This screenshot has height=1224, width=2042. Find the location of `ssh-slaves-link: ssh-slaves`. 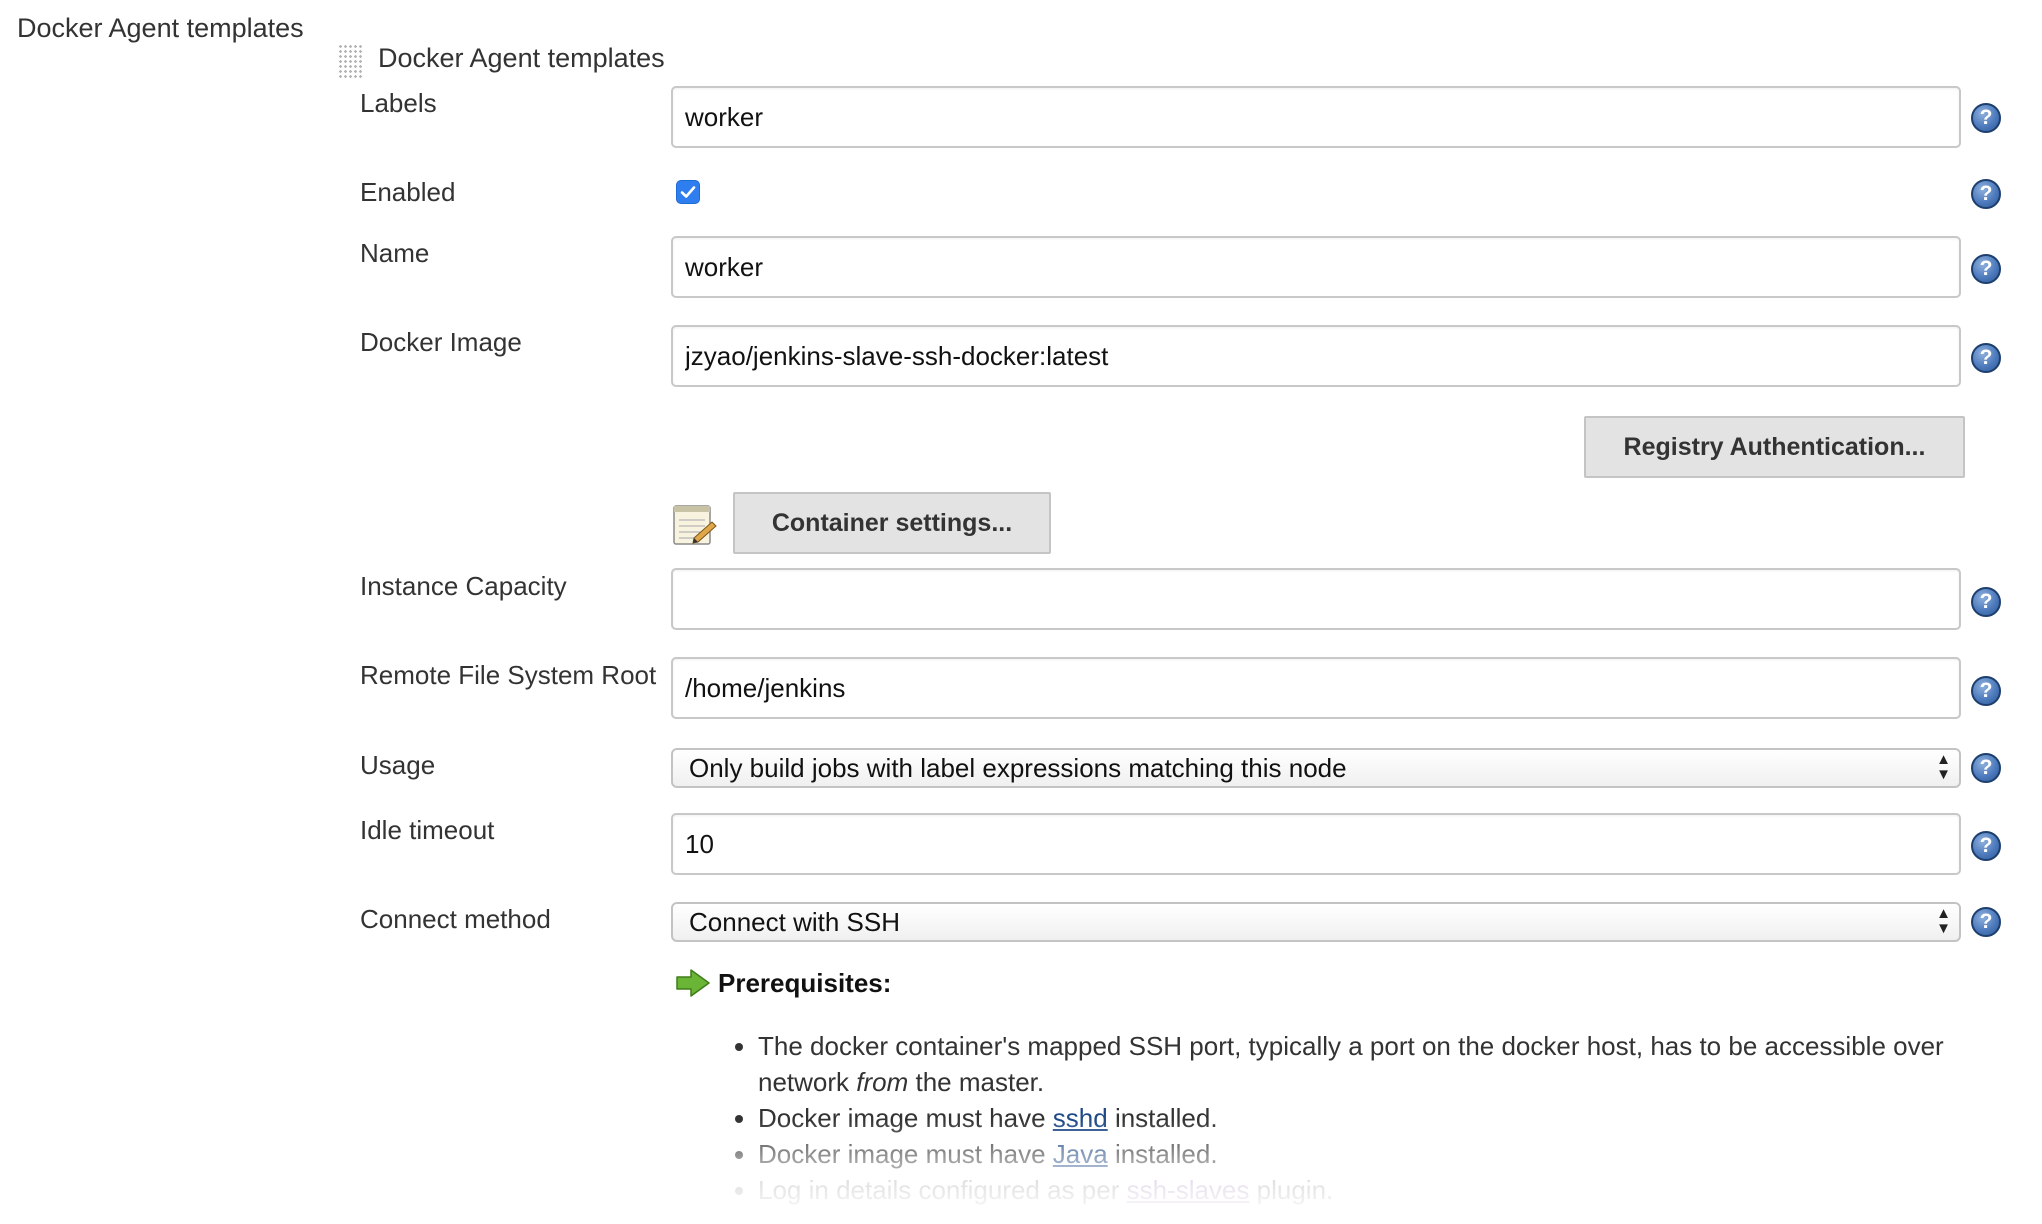

ssh-slaves-link: ssh-slaves is located at coordinates (1188, 1190).